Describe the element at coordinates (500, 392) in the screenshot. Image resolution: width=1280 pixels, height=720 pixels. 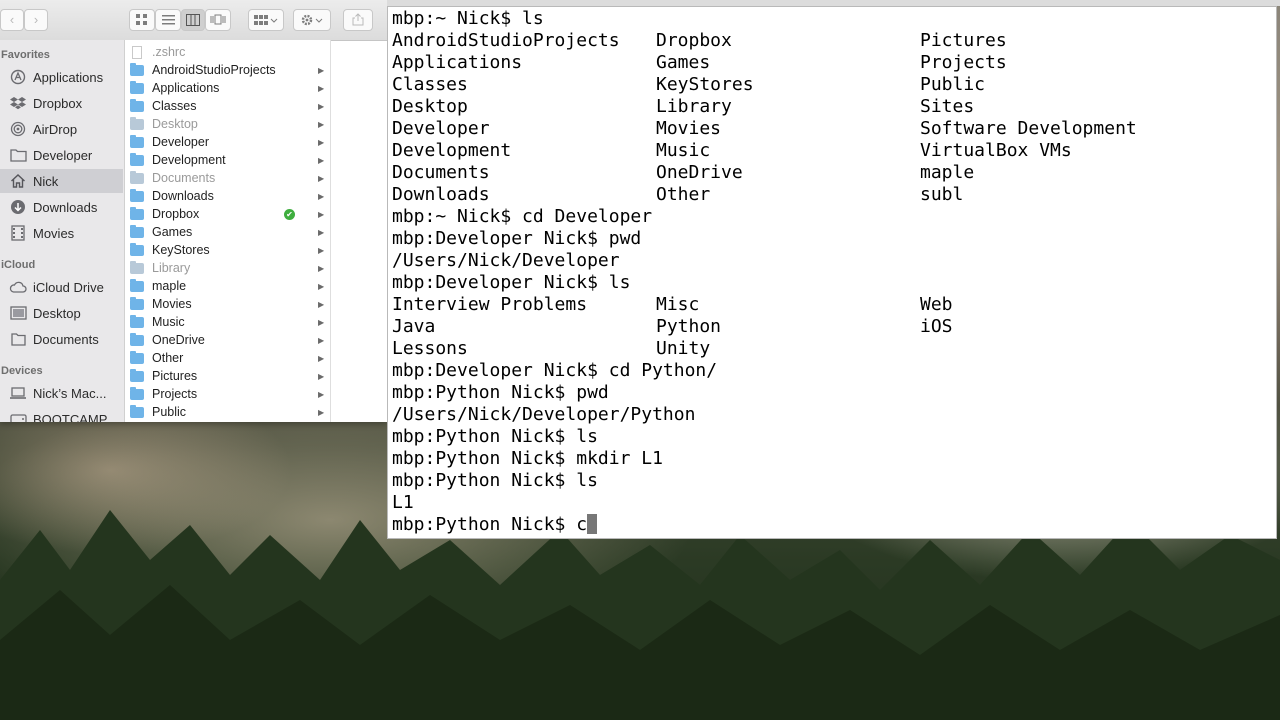
I see `terminal-line: mbp:Python Nick$ pwd` at that location.